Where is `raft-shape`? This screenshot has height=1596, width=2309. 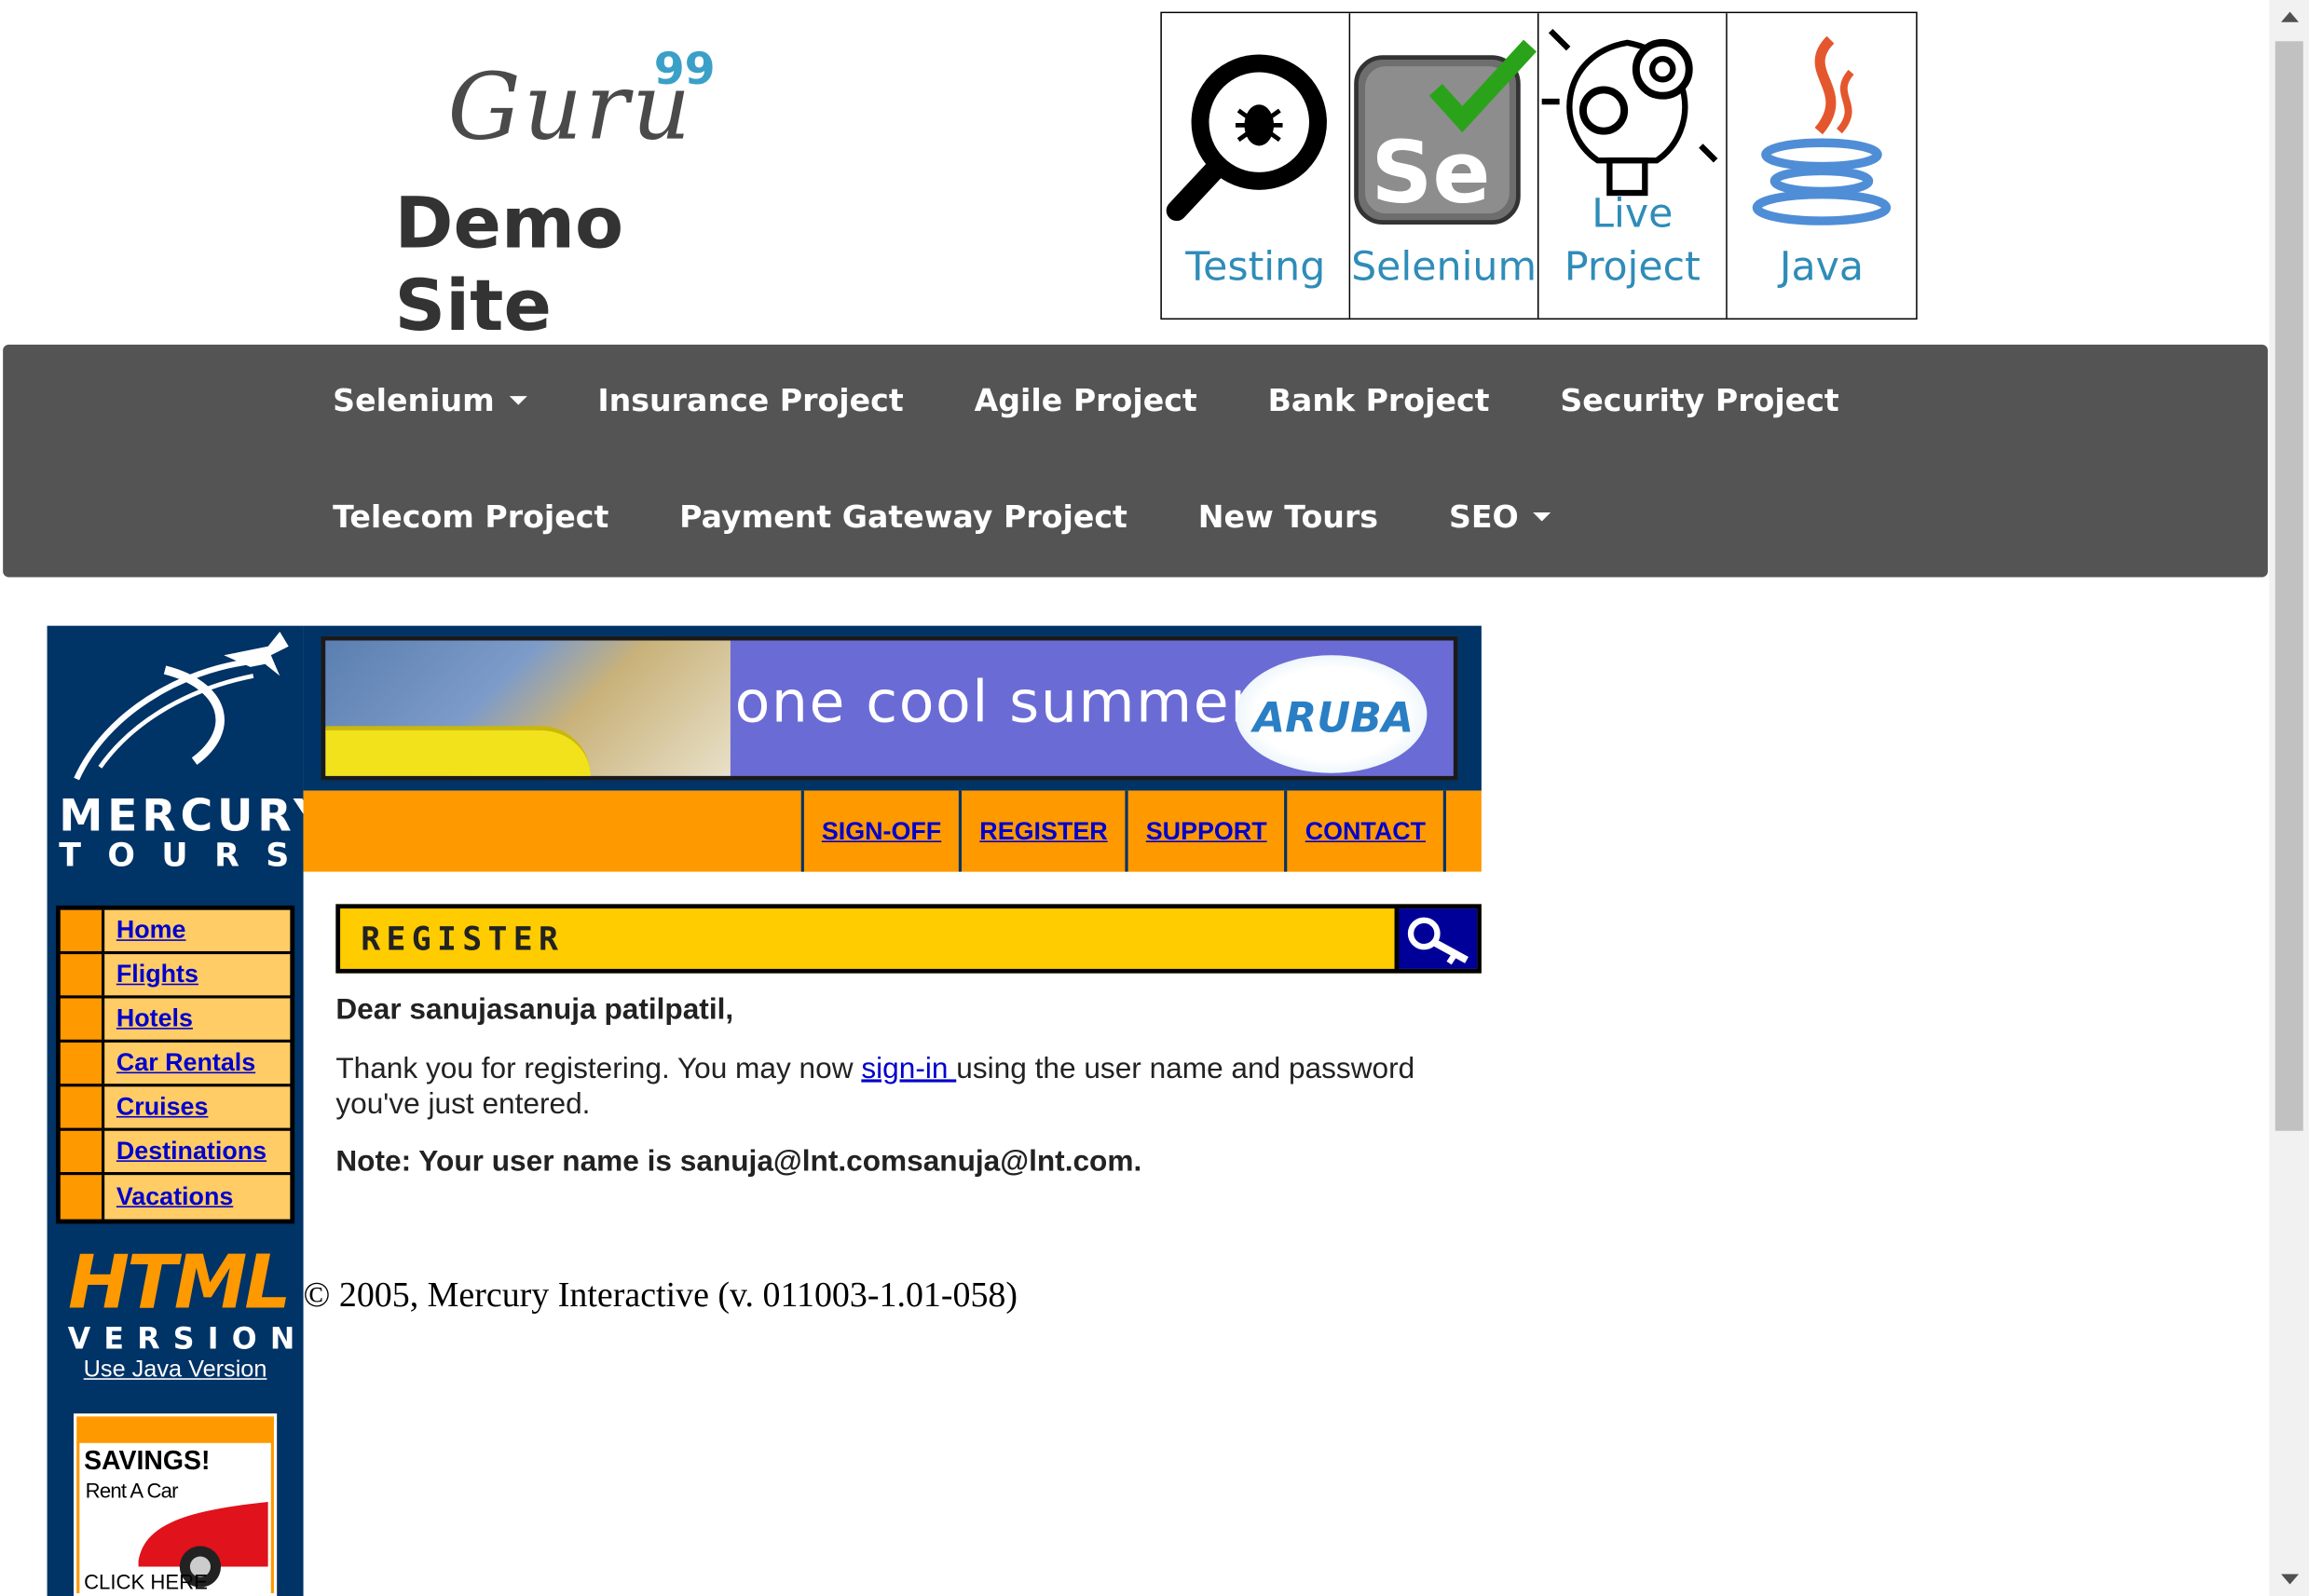
raft-shape is located at coordinates (458, 751).